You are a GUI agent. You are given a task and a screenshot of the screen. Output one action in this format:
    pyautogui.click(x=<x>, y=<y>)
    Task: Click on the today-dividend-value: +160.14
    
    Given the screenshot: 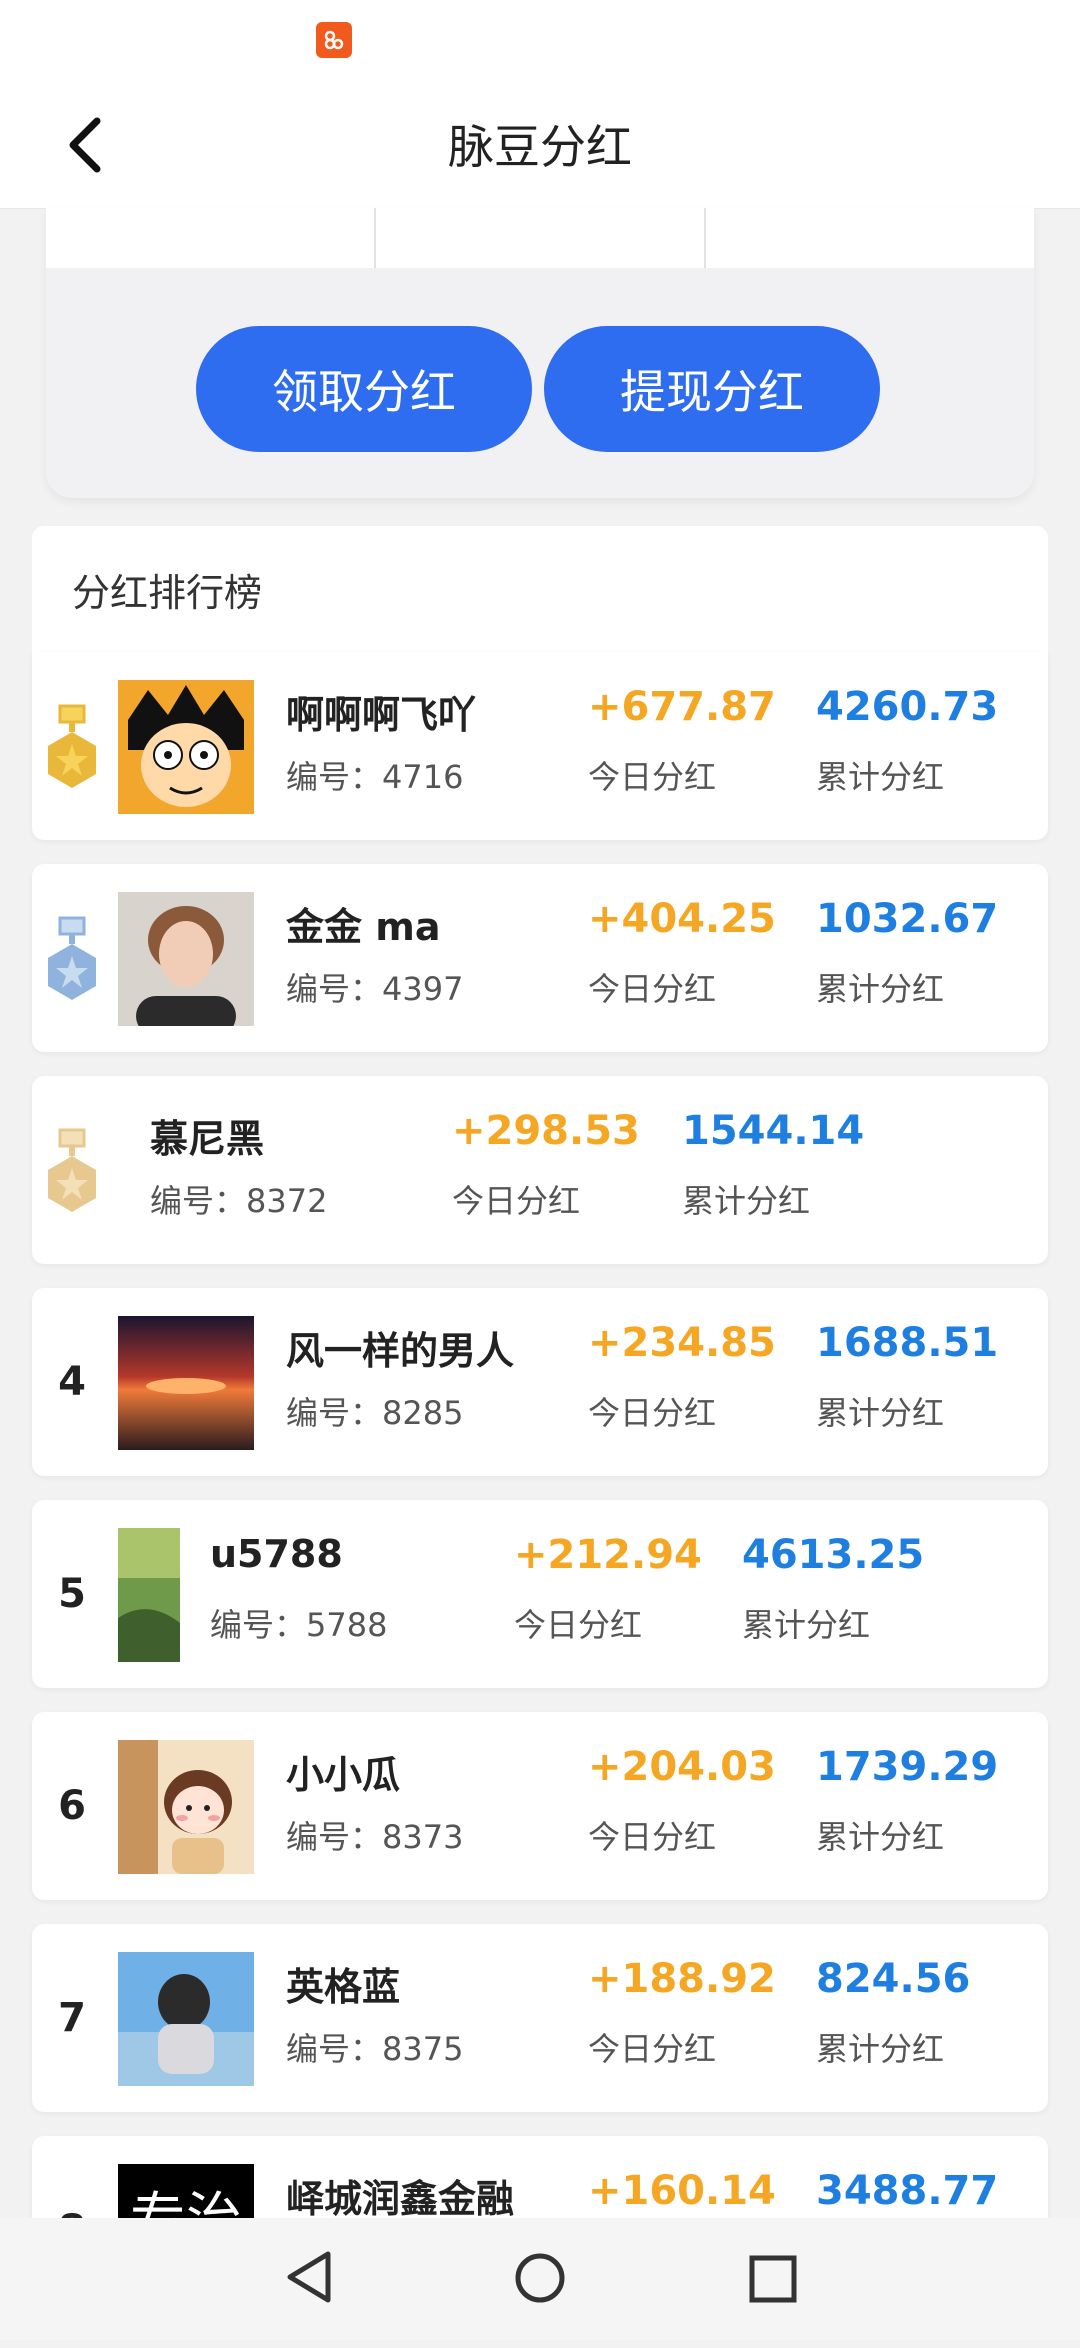 What is the action you would take?
    pyautogui.click(x=682, y=2191)
    